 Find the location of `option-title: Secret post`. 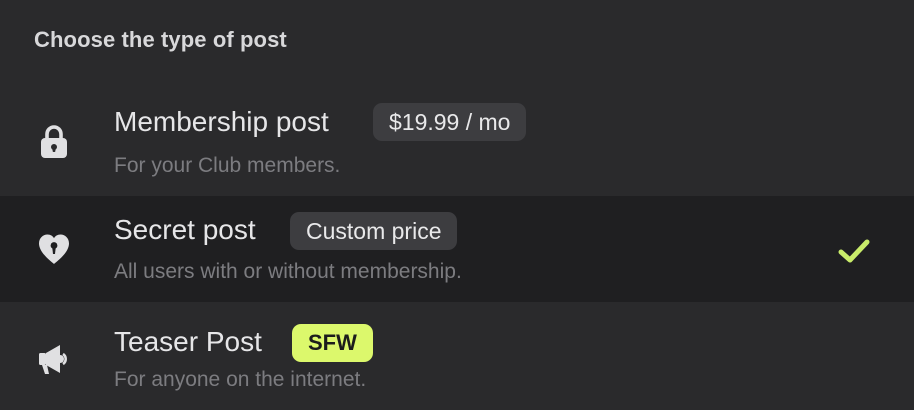

option-title: Secret post is located at coordinates (185, 229).